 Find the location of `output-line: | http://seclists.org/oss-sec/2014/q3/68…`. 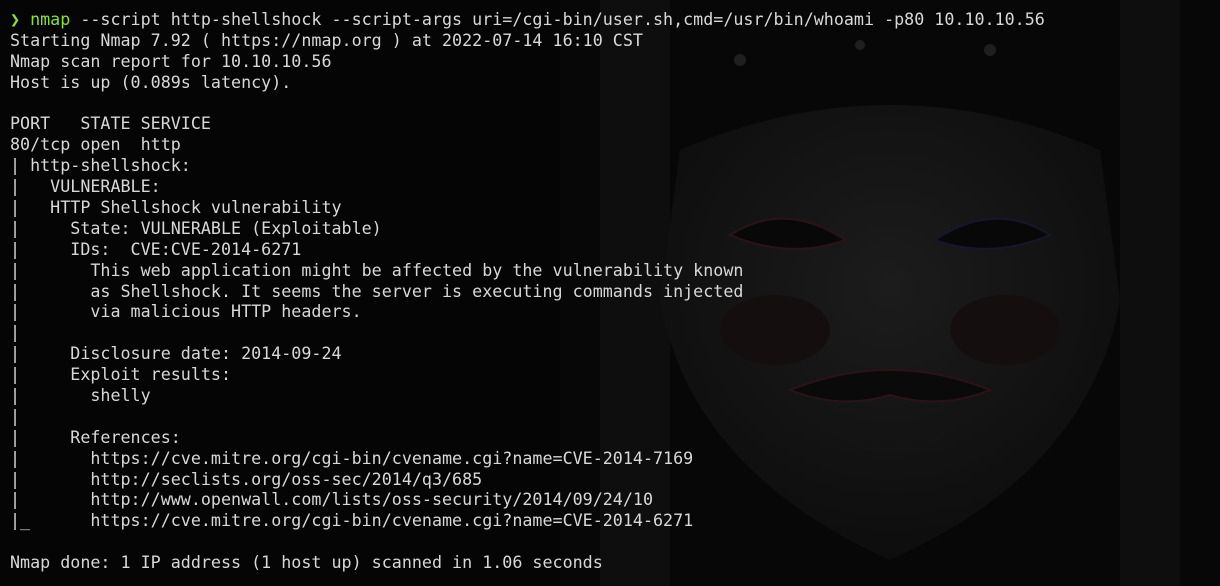

output-line: | http://seclists.org/oss-sec/2014/q3/68… is located at coordinates (246, 478).